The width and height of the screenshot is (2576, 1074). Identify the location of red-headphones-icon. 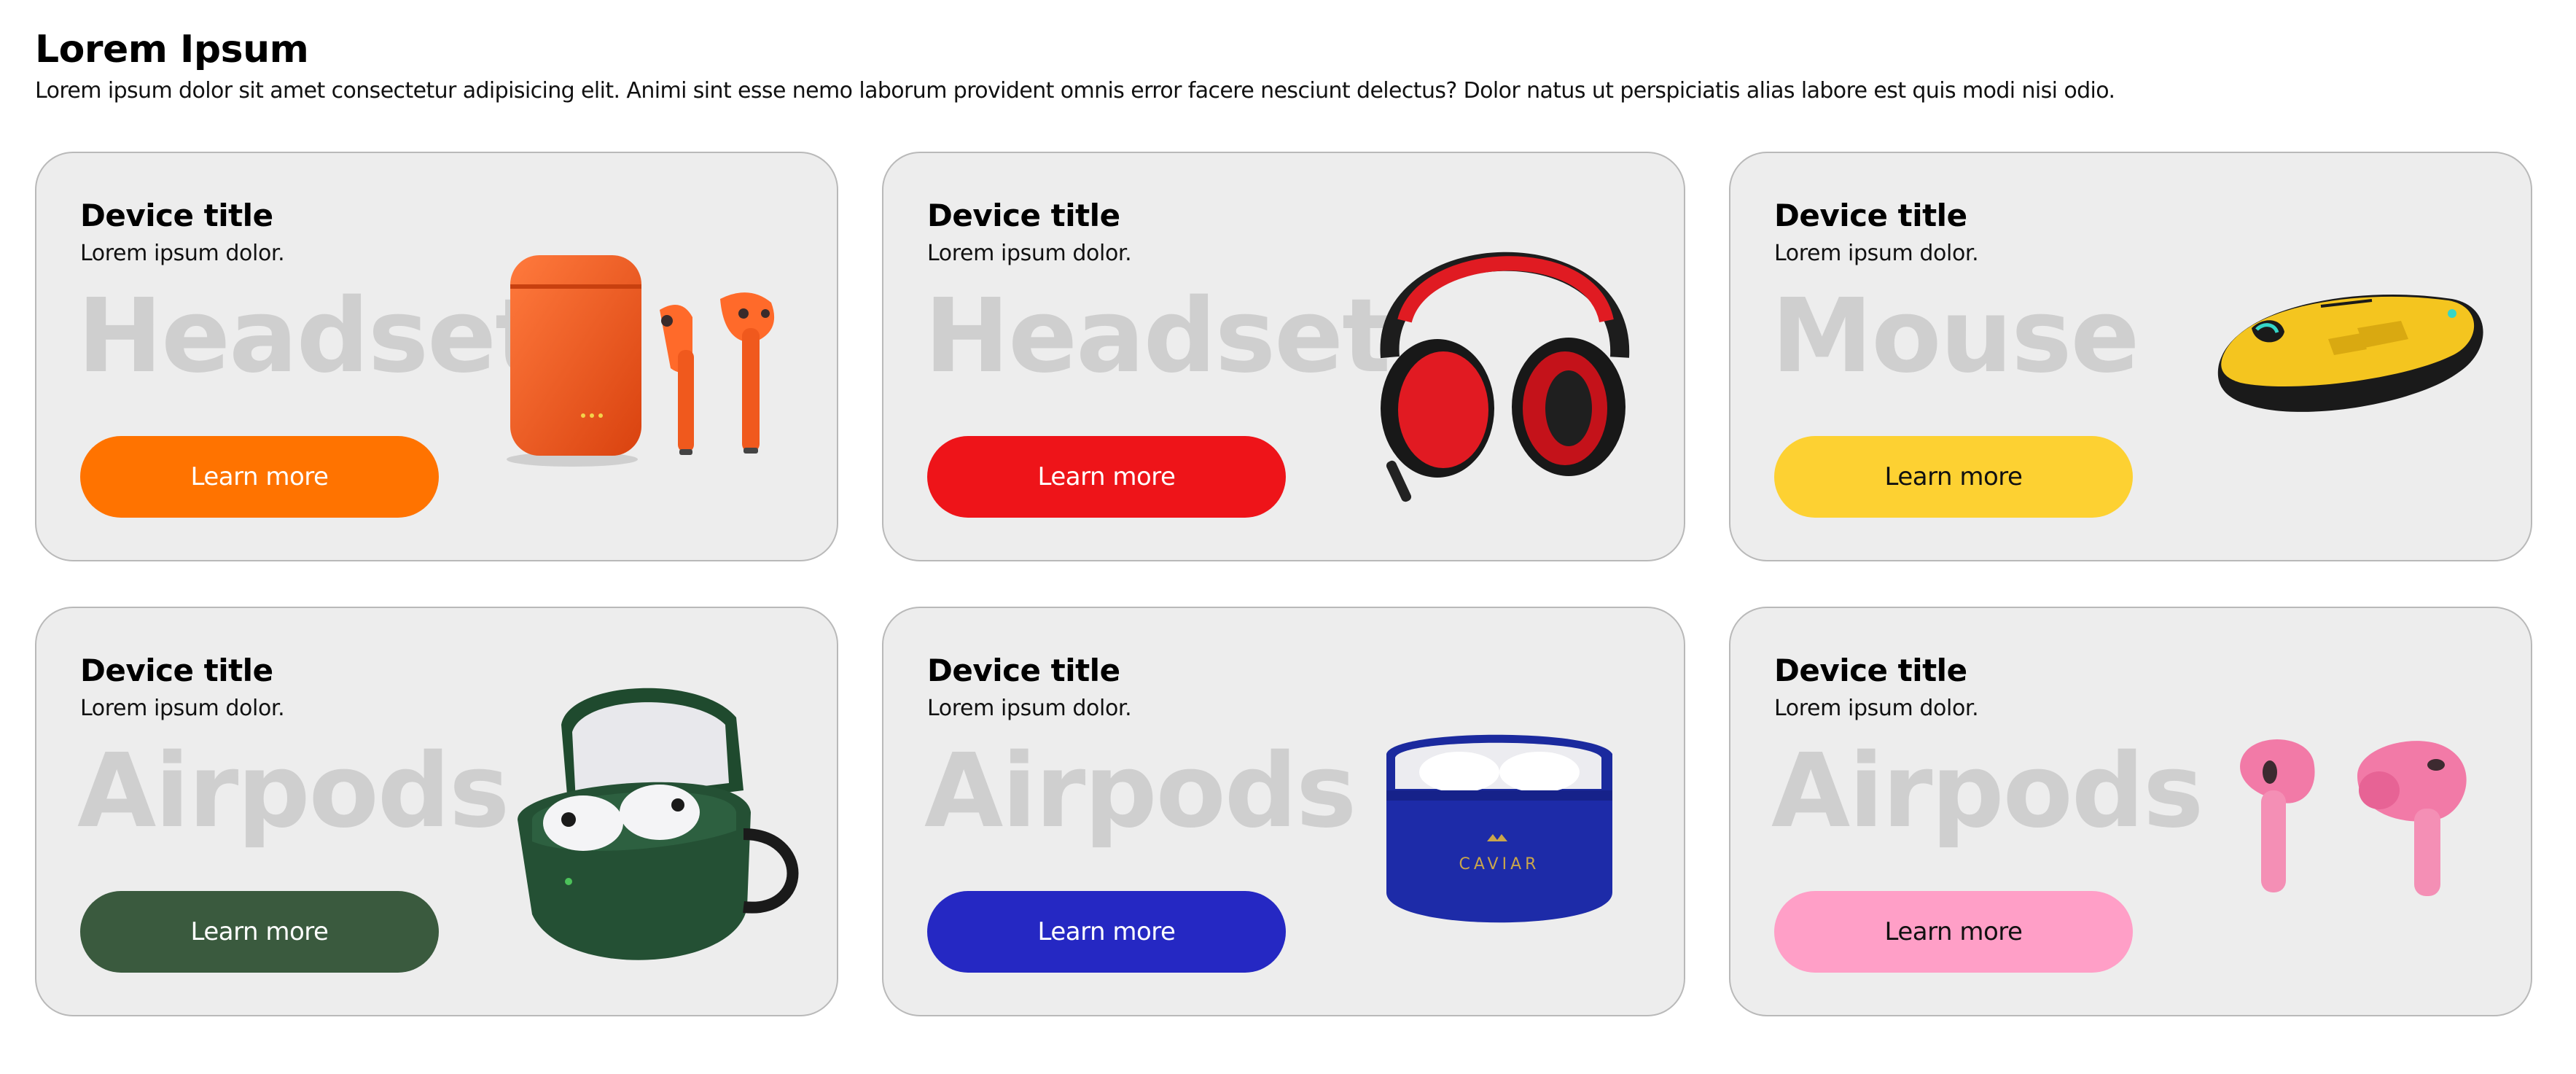
(1505, 377).